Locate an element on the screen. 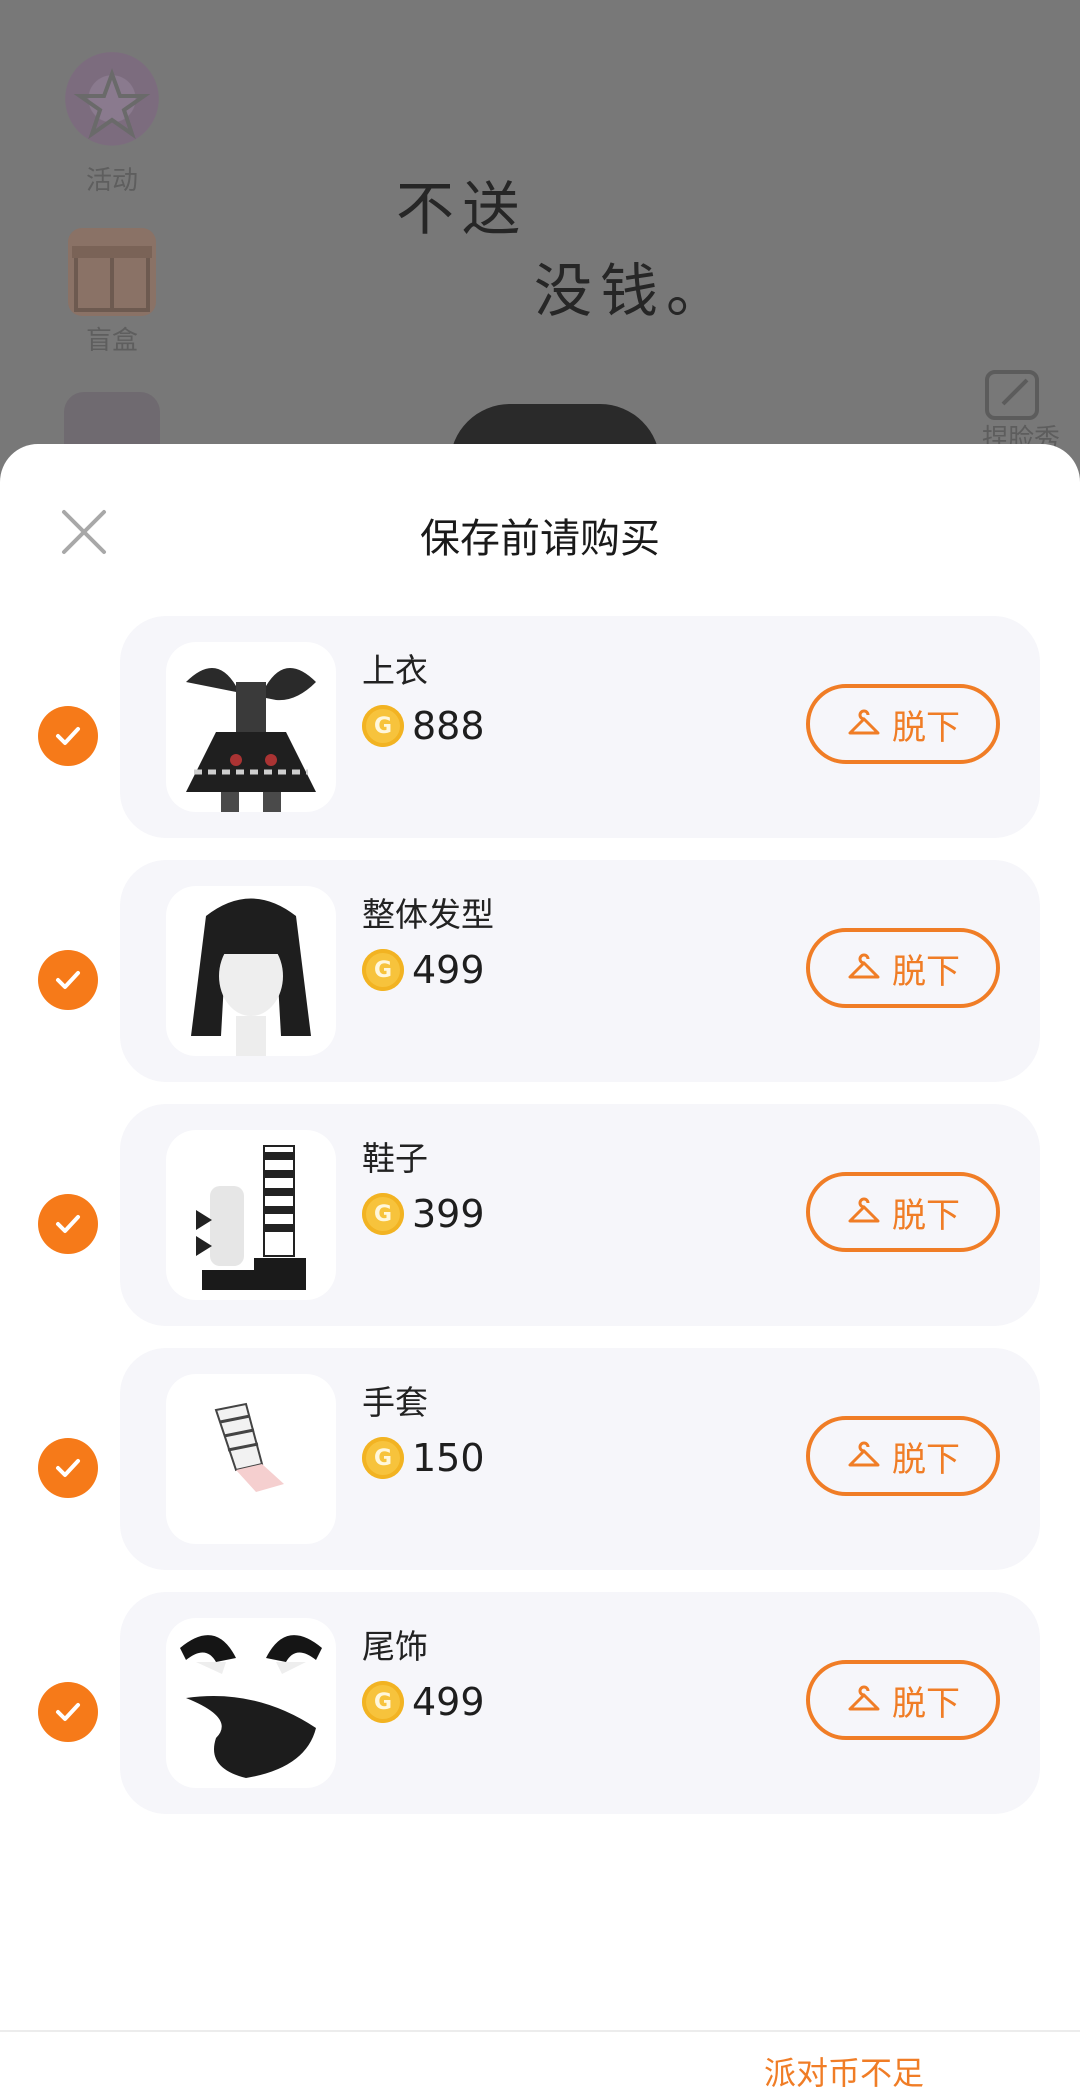 The image size is (1080, 2092). doodle-text-line2: 没钱。 is located at coordinates (633, 291).